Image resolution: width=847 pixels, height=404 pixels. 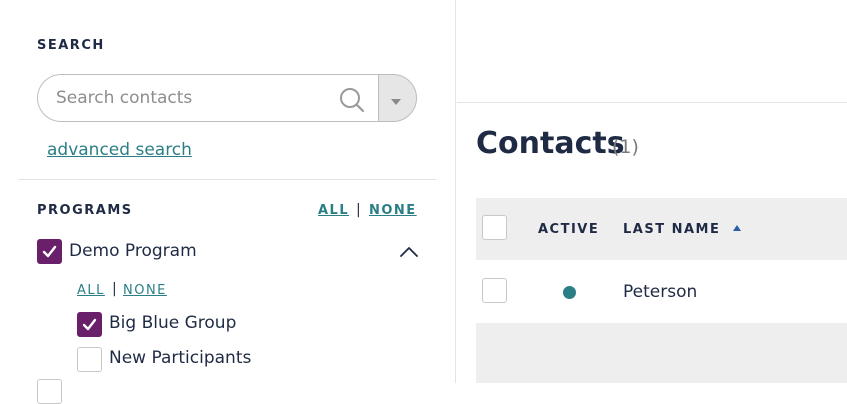 I want to click on result-count: (1), so click(x=625, y=147).